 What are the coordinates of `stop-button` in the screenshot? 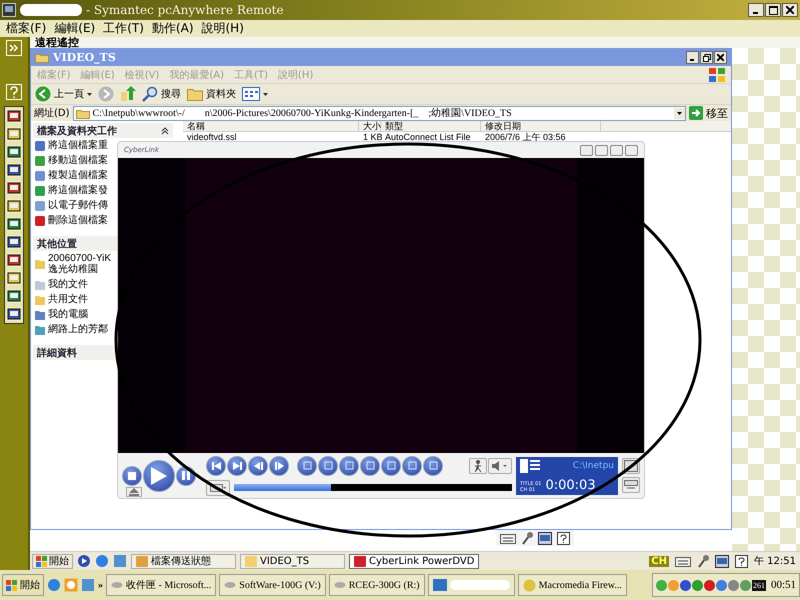 It's located at (132, 476).